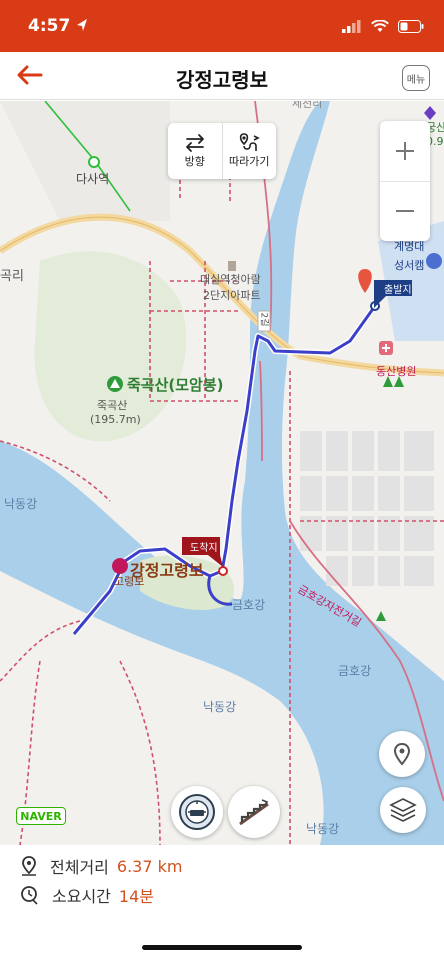  I want to click on end-flag: 도착지, so click(203, 554).